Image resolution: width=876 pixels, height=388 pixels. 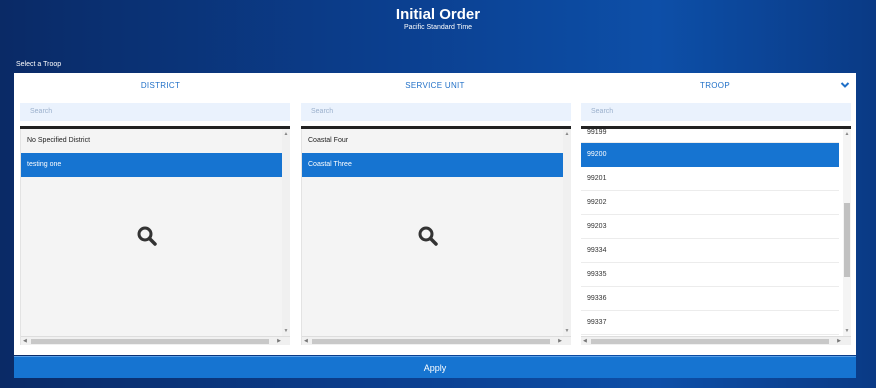 What do you see at coordinates (710, 299) in the screenshot?
I see `list-item: 99336` at bounding box center [710, 299].